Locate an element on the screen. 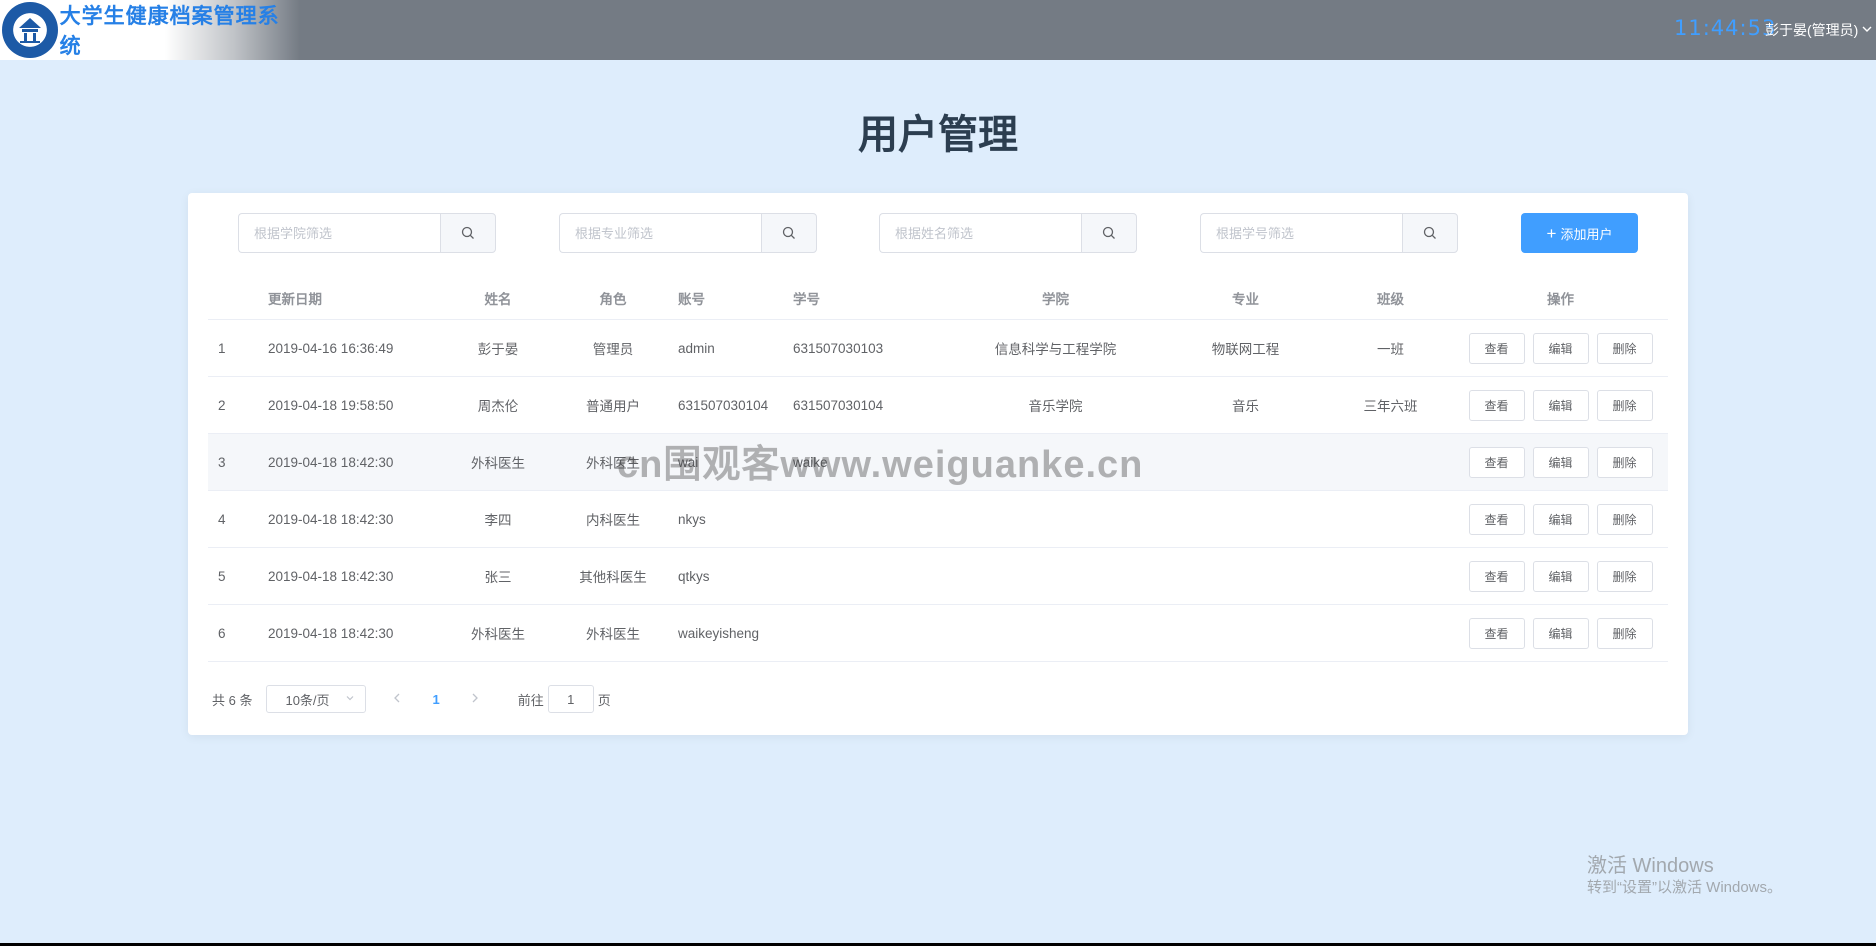  row-role: 内科医生 is located at coordinates (613, 520).